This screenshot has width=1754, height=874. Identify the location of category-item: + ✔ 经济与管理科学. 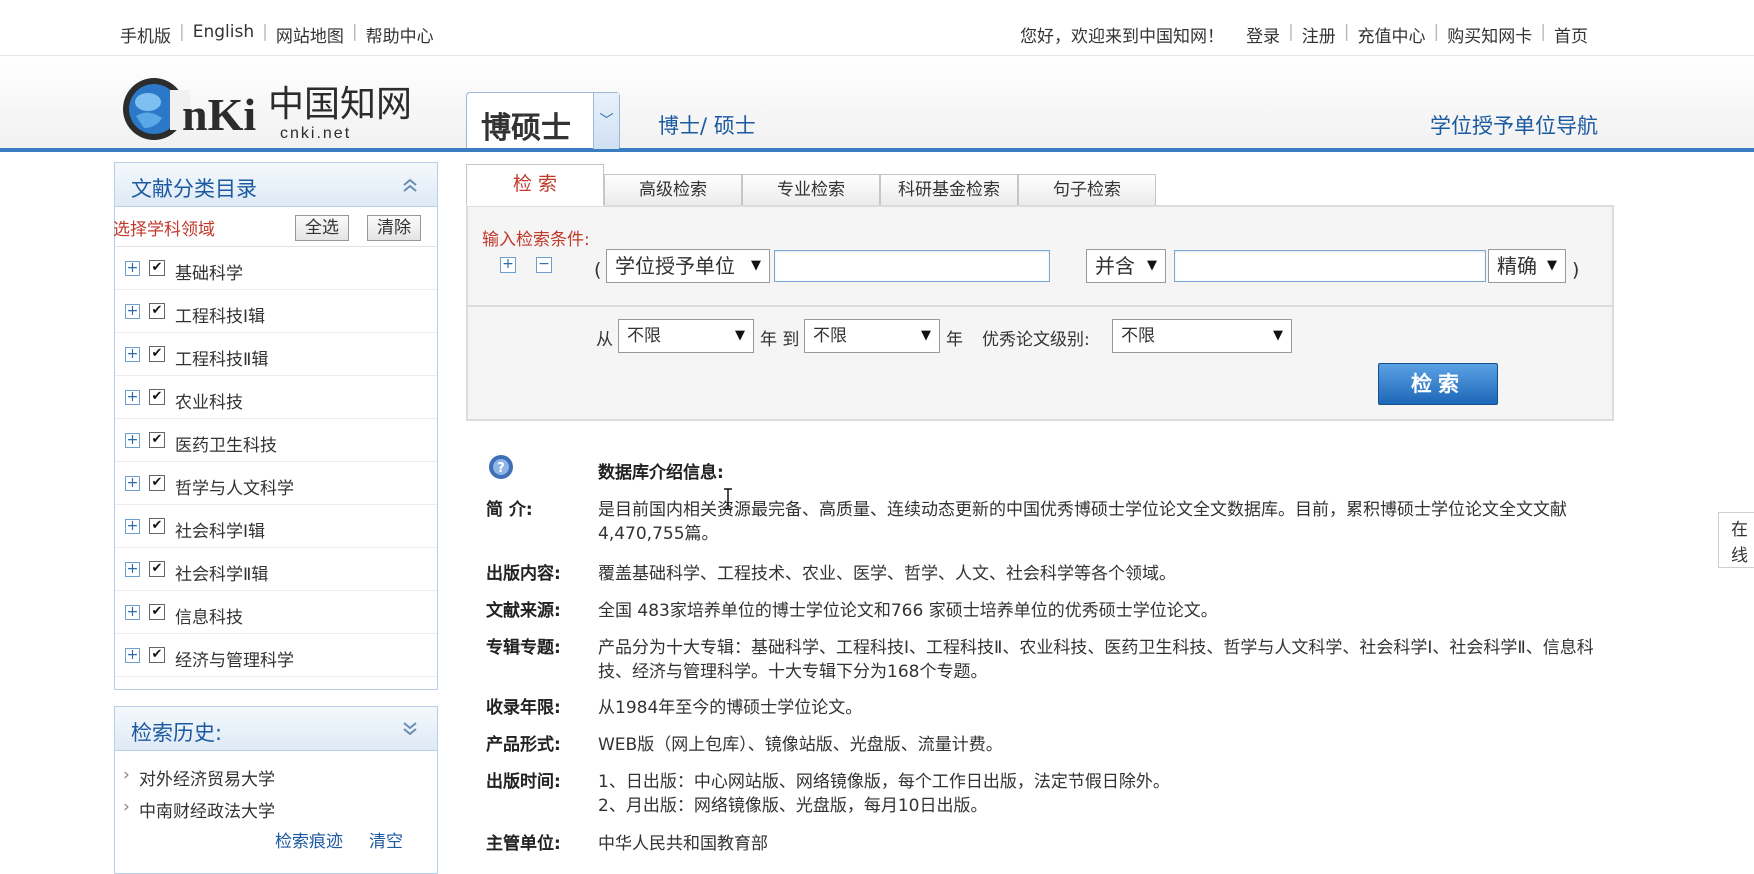
(276, 655).